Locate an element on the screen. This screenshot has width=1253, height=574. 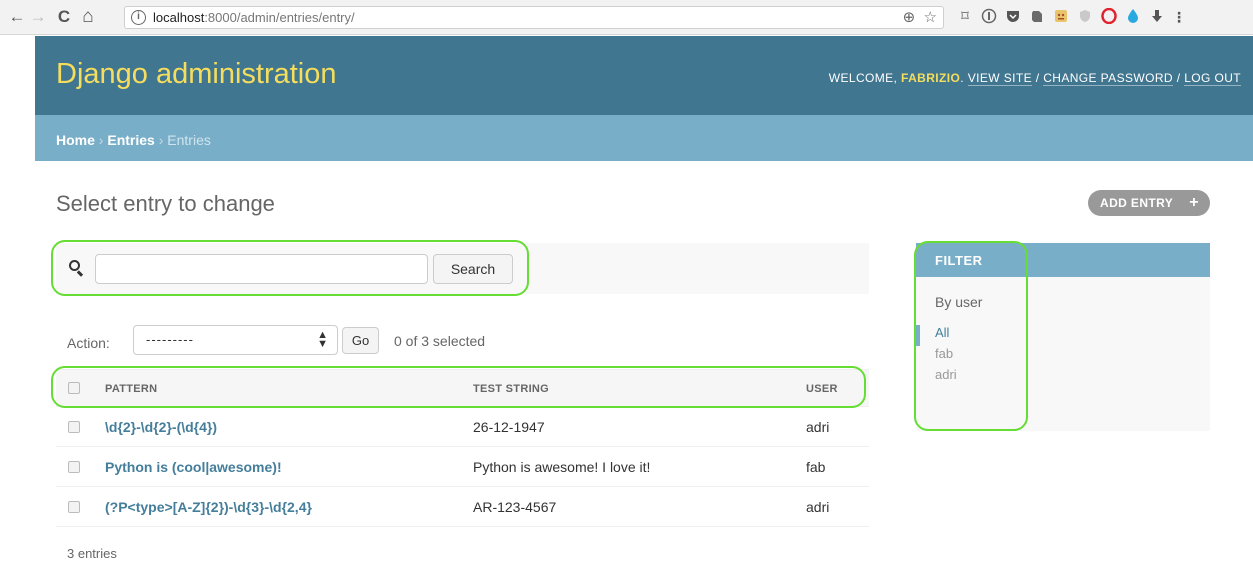
droplet-icon is located at coordinates (1133, 17).